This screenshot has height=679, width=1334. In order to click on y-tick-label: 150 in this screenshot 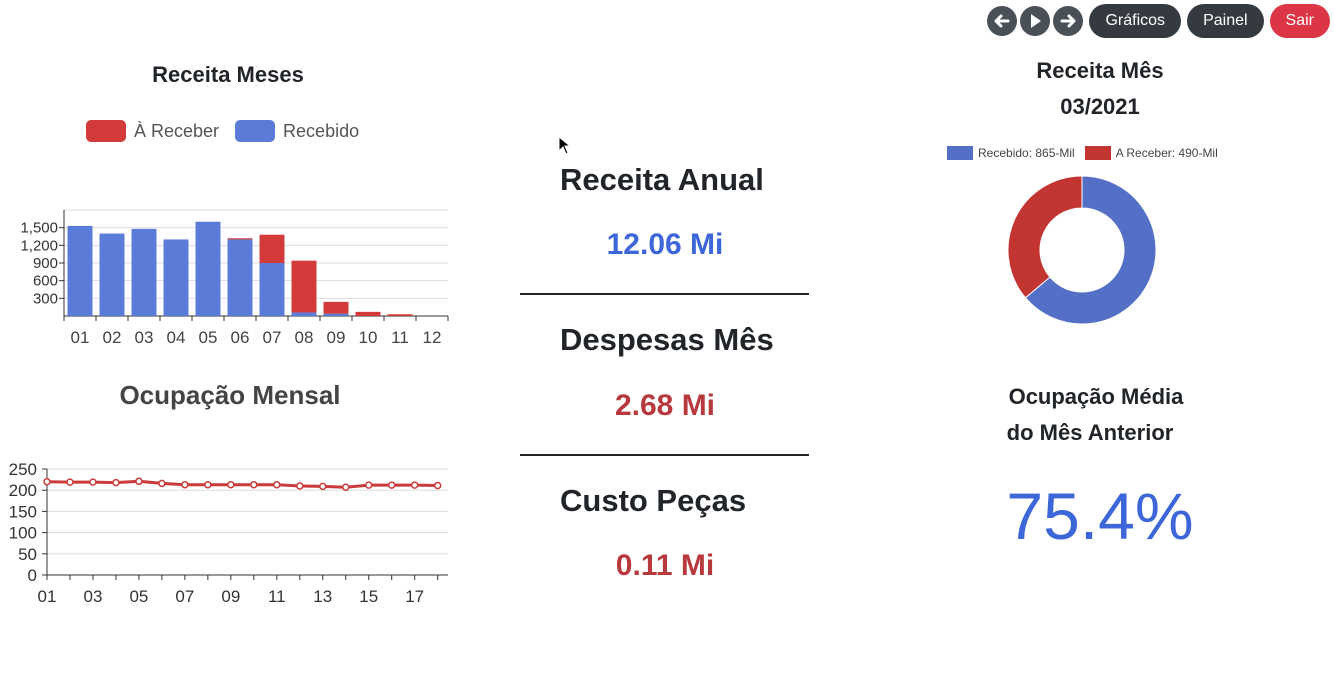, I will do `click(23, 511)`.